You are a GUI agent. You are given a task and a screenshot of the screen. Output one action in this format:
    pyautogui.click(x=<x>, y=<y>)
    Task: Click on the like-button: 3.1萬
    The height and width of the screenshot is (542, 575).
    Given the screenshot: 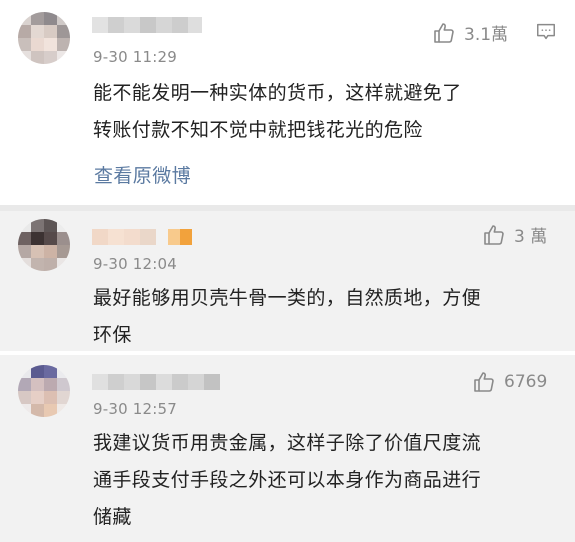 What is the action you would take?
    pyautogui.click(x=470, y=32)
    